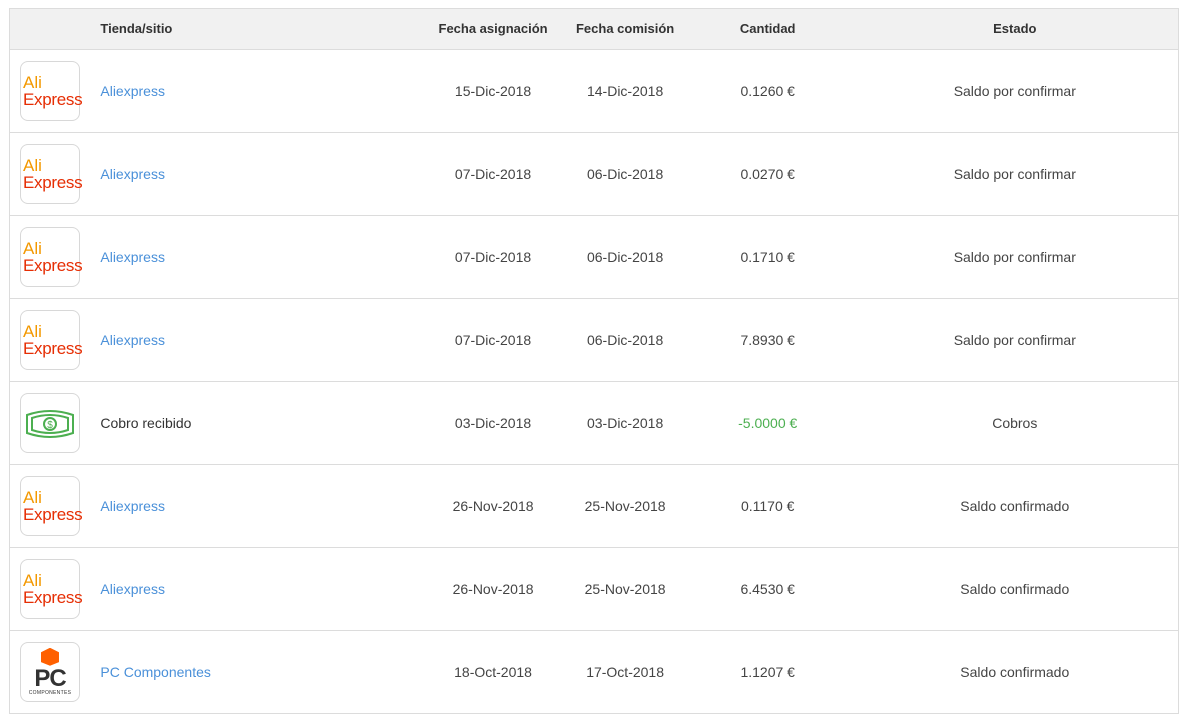 The height and width of the screenshot is (719, 1192). Describe the element at coordinates (767, 588) in the screenshot. I see `amount-cell: 6.4530 €` at that location.